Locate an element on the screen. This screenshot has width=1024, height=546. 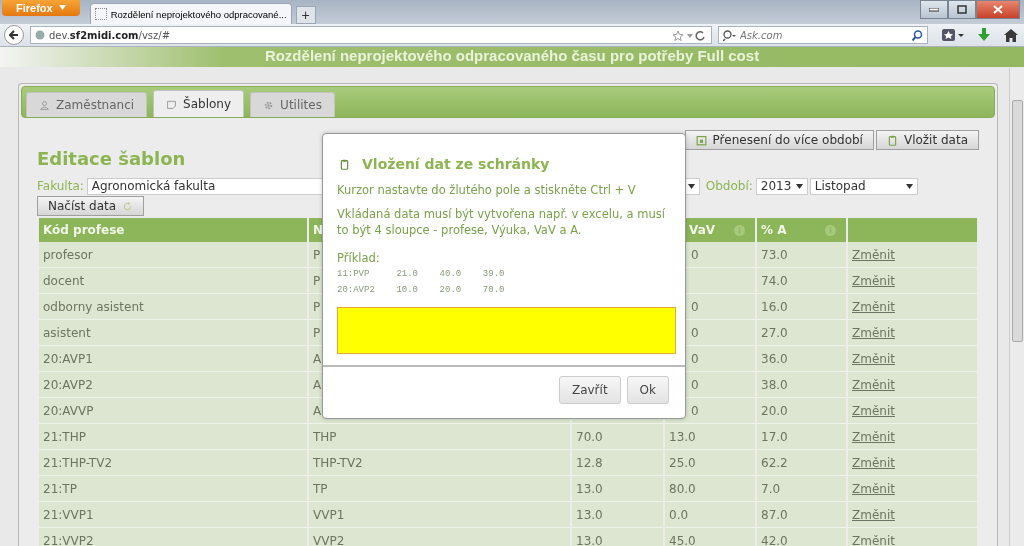
table-cell: THP is located at coordinates (439, 437).